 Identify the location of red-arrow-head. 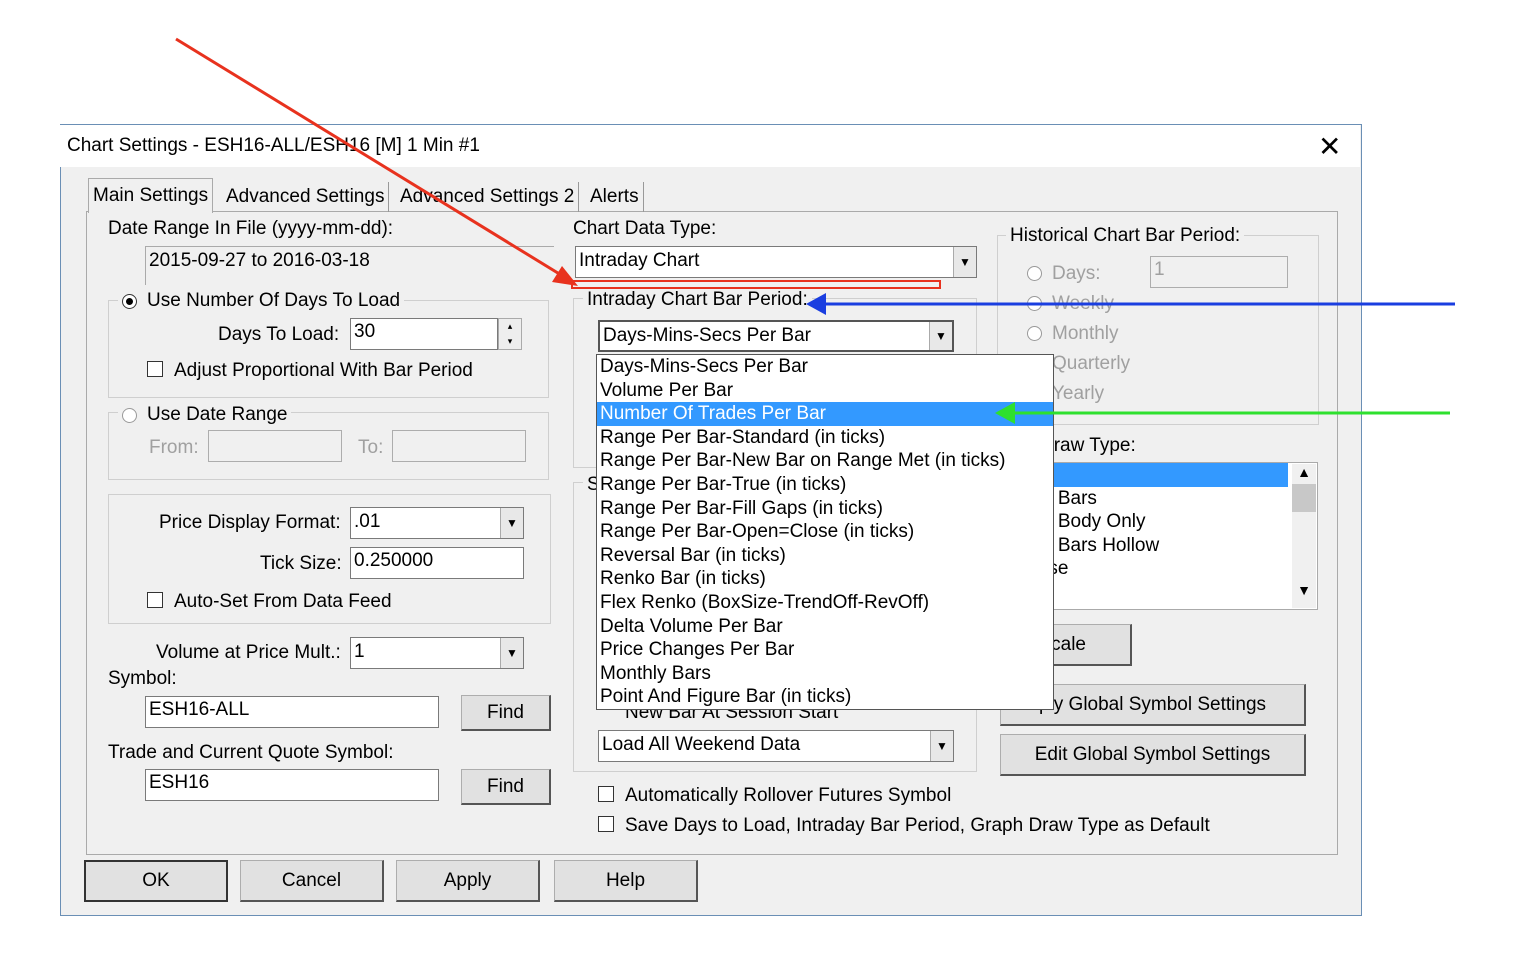
(565, 276).